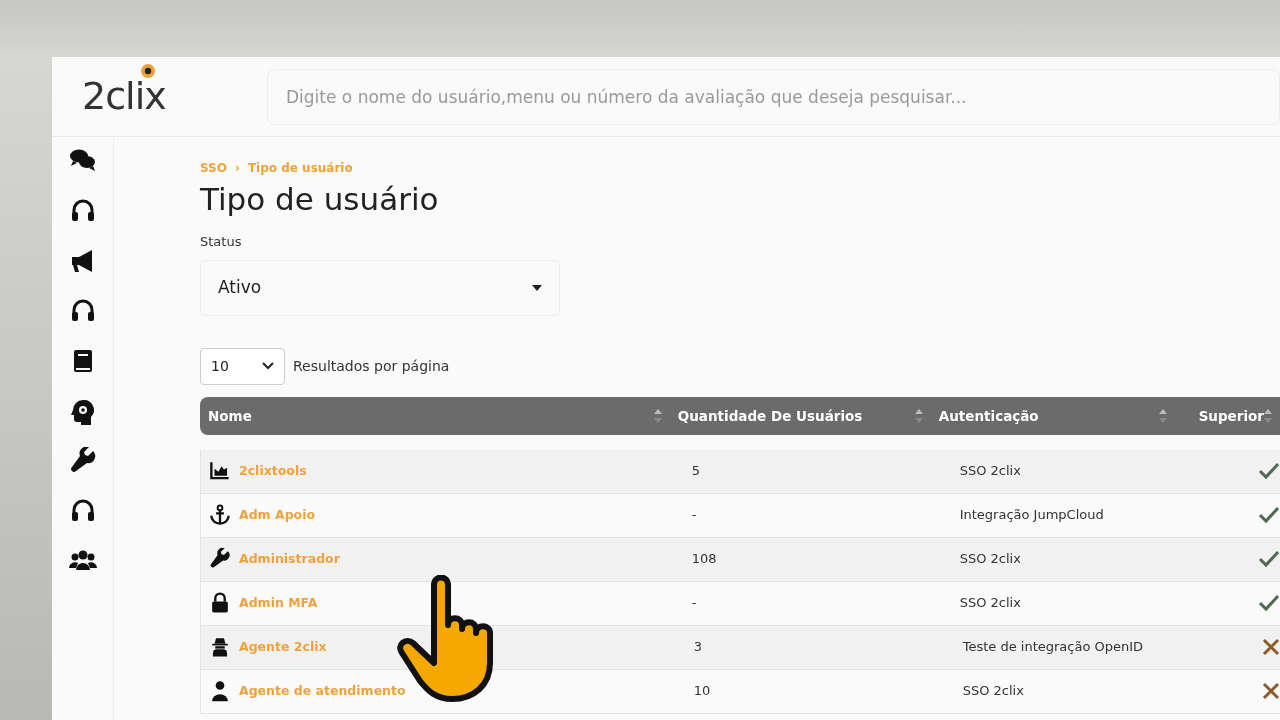 The height and width of the screenshot is (720, 1280). I want to click on status-select: Ativo, so click(380, 287).